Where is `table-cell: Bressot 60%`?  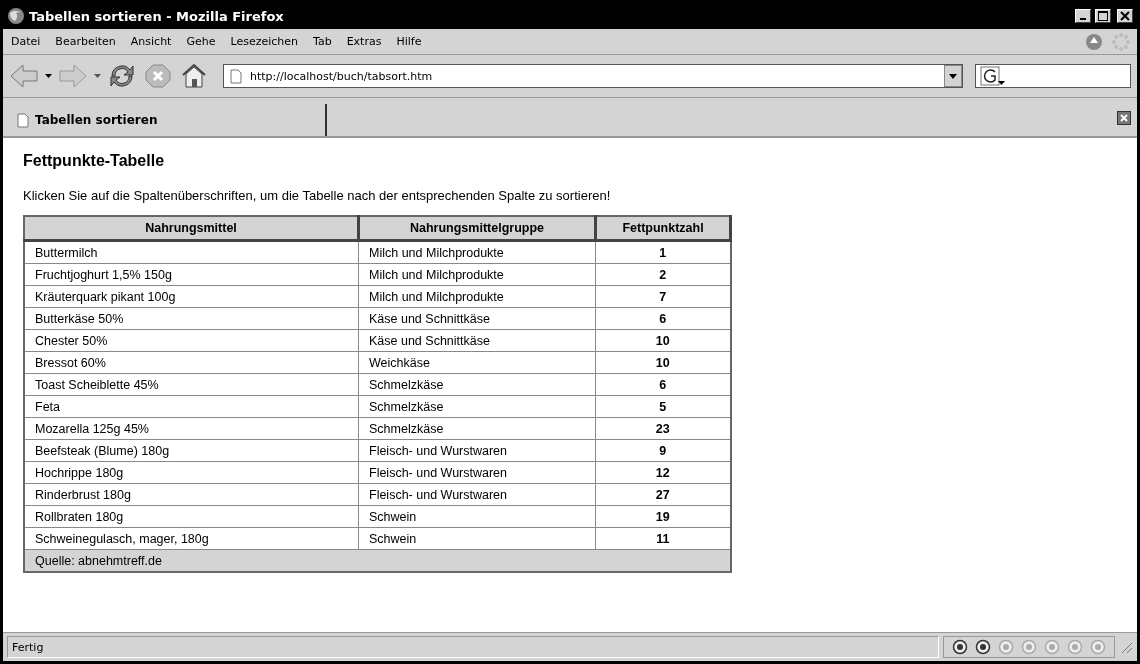
table-cell: Bressot 60% is located at coordinates (191, 362).